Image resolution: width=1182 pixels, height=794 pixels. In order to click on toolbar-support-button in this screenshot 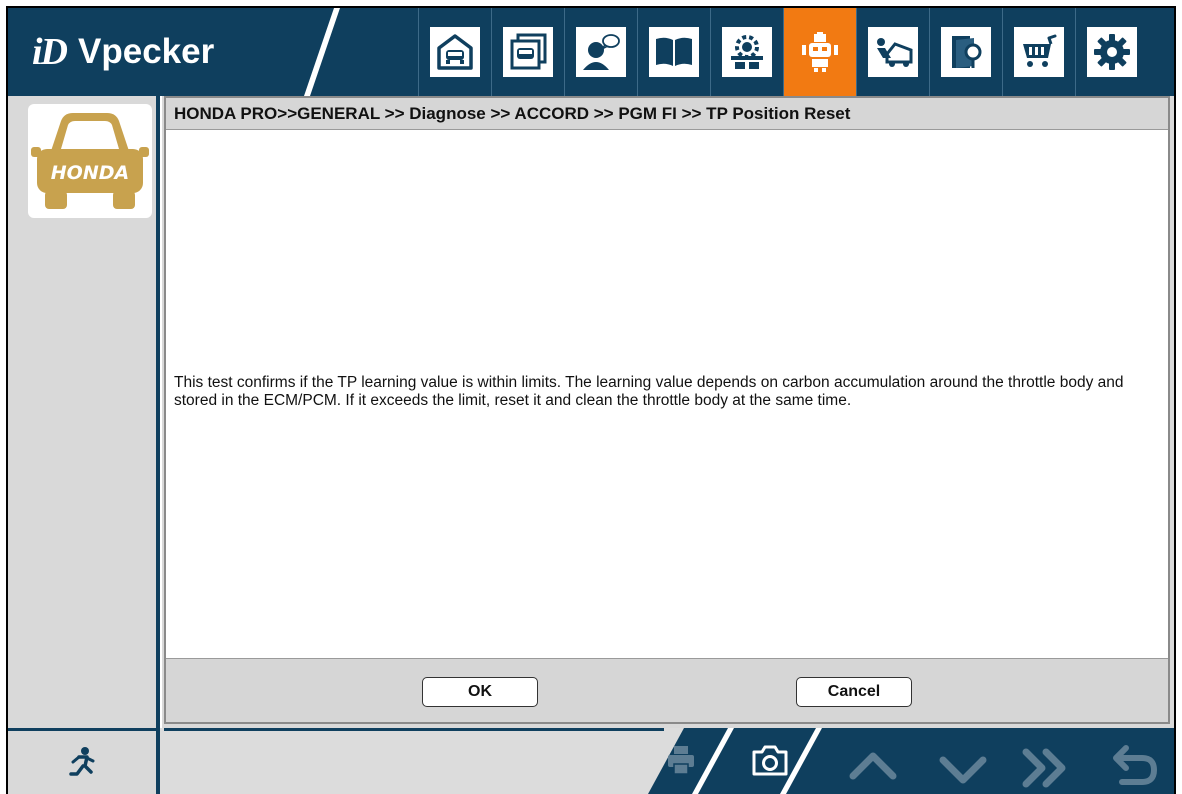, I will do `click(600, 52)`.